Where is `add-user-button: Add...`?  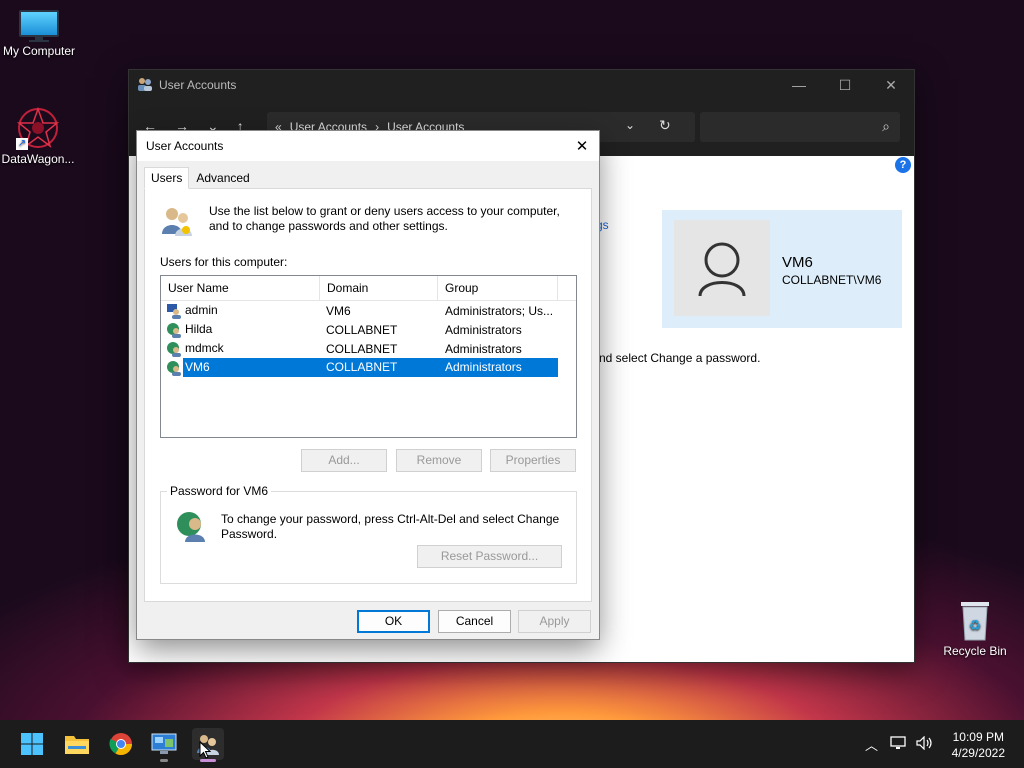
add-user-button: Add... is located at coordinates (344, 460).